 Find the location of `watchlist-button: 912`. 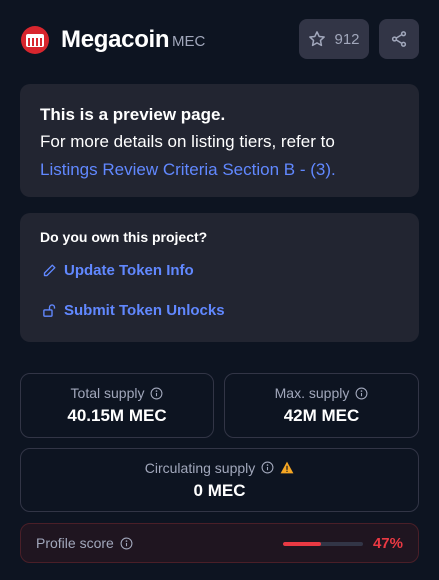

watchlist-button: 912 is located at coordinates (334, 39).